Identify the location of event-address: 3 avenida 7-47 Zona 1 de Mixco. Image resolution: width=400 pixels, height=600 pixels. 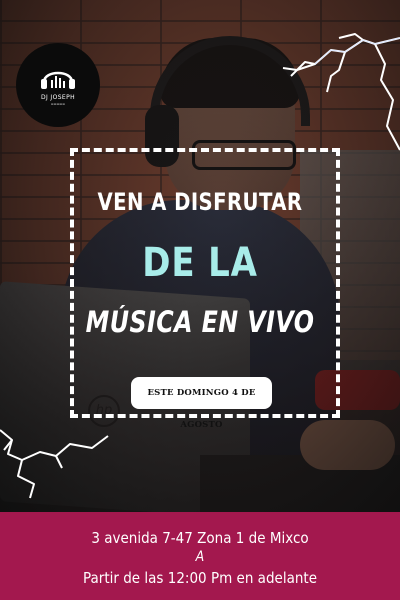
(200, 538).